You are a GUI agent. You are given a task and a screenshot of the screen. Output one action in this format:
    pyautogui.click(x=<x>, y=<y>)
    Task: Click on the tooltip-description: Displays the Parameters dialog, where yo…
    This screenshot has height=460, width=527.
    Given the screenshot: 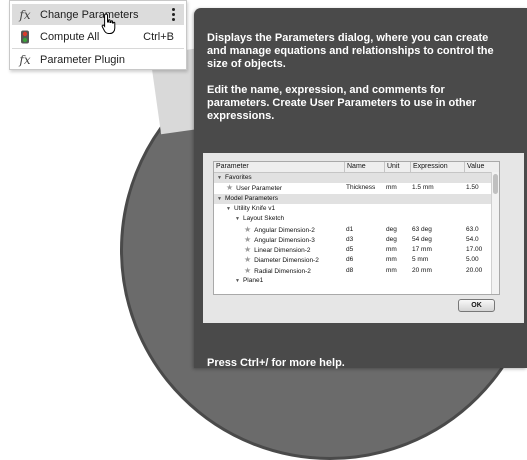 What is the action you would take?
    pyautogui.click(x=350, y=51)
    